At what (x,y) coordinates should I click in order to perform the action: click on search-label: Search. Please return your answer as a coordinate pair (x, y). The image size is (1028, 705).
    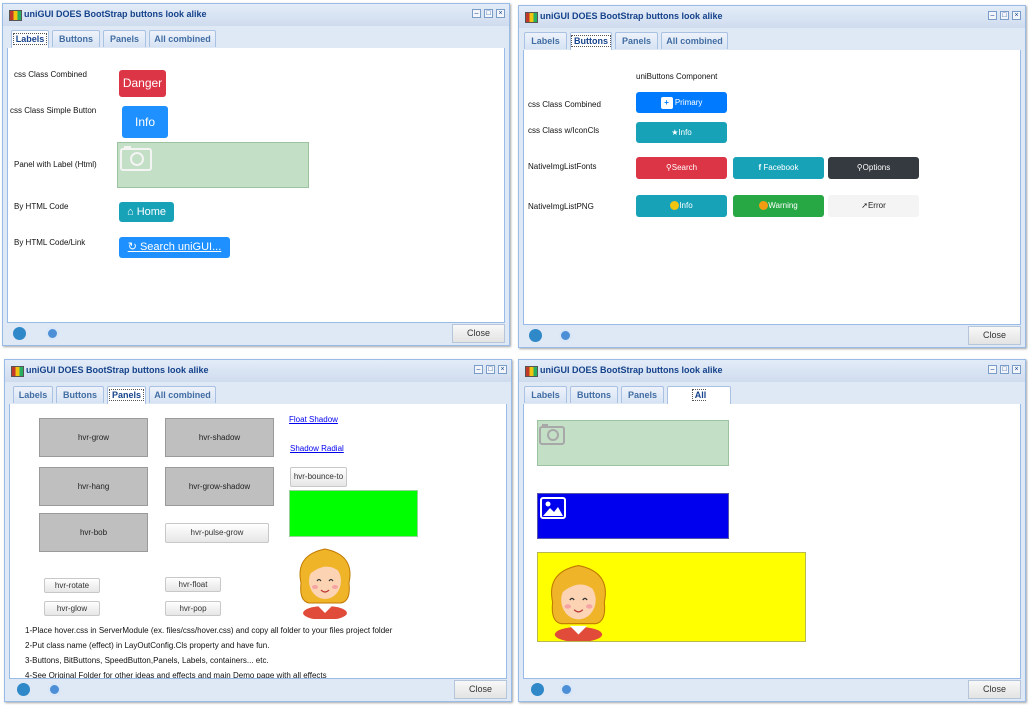
    Looking at the image, I should click on (684, 167).